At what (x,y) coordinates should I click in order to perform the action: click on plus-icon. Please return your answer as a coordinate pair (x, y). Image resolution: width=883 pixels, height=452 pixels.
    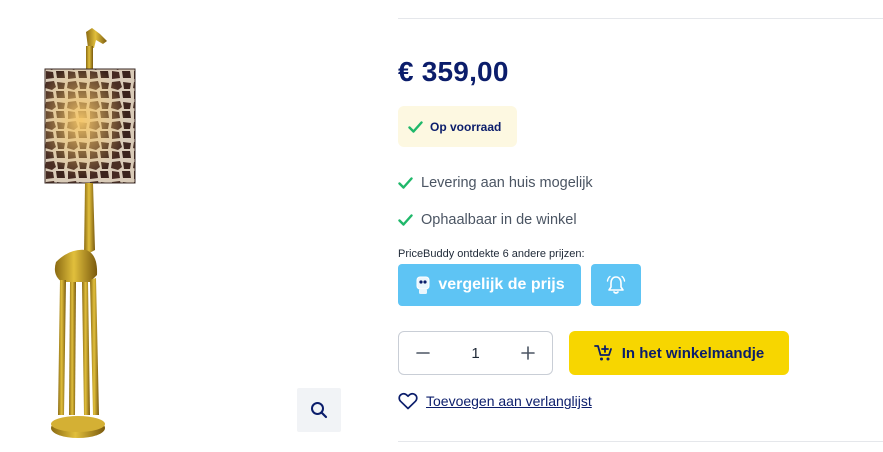
    Looking at the image, I should click on (528, 353).